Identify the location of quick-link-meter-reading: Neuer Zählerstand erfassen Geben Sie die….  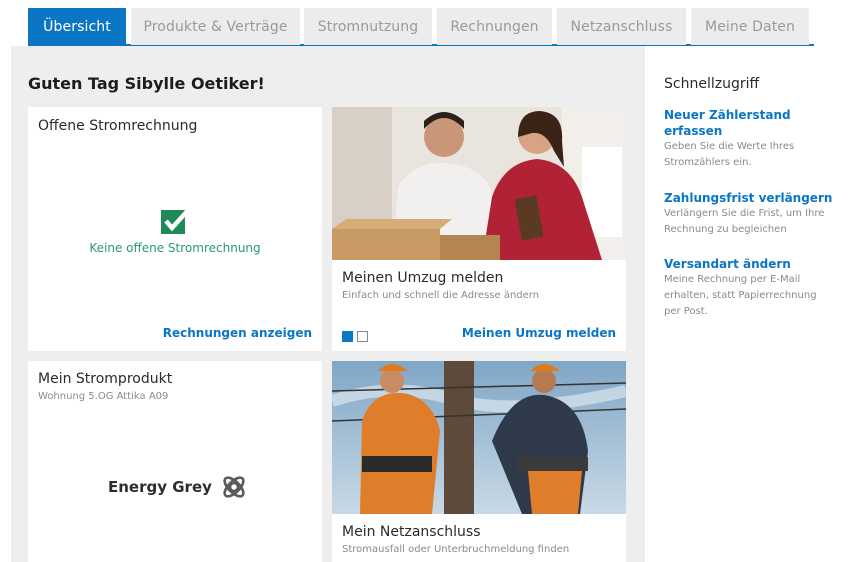
(749, 139).